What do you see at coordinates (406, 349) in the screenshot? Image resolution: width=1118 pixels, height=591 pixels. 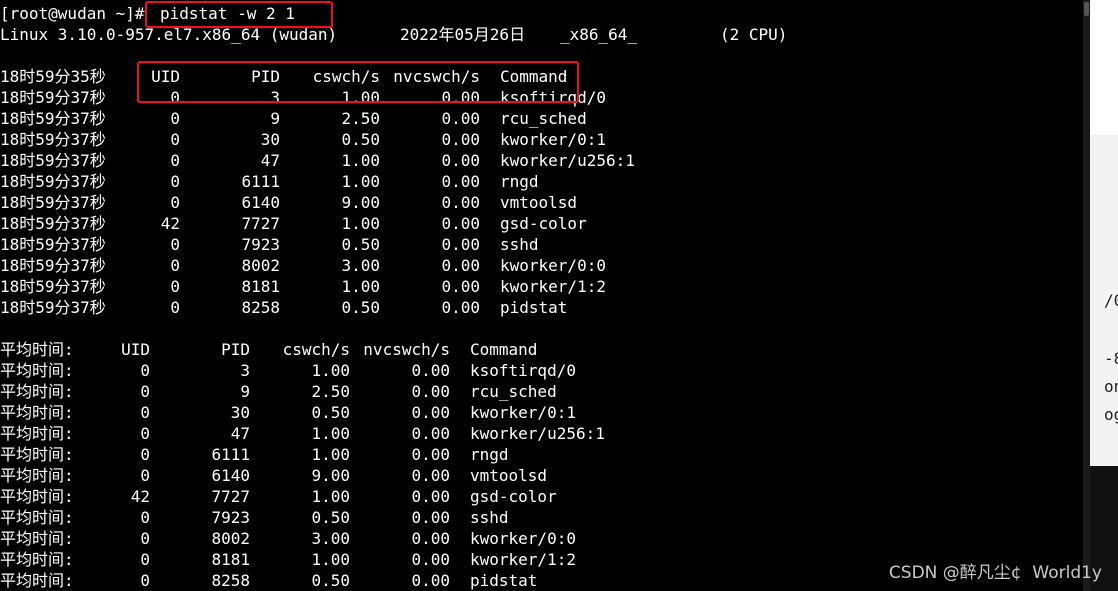 I see `header-nvcswch: nvcswch/s` at bounding box center [406, 349].